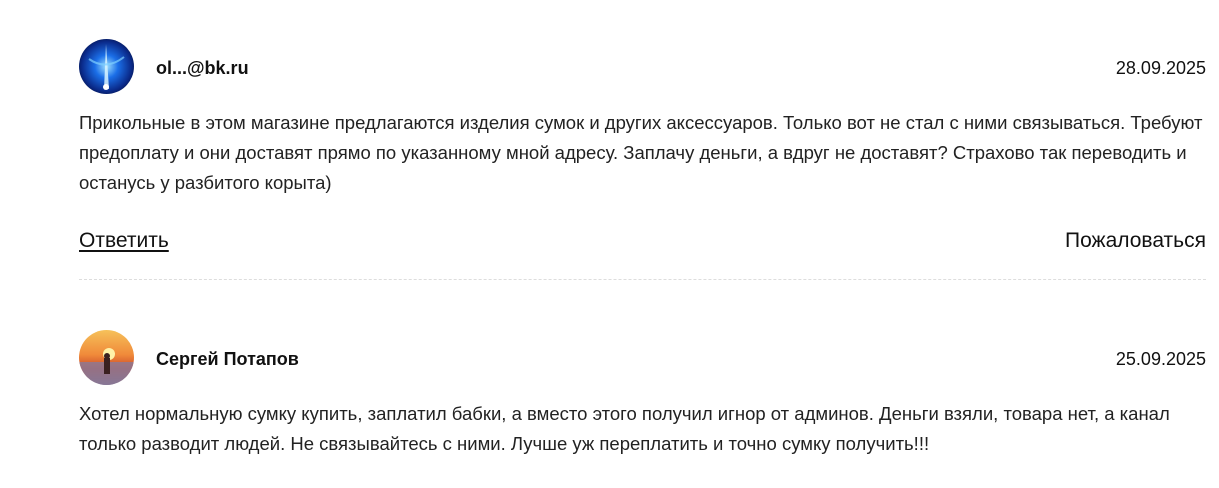 The width and height of the screenshot is (1219, 488). Describe the element at coordinates (202, 68) in the screenshot. I see `review-author: ol...@bk.ru` at that location.